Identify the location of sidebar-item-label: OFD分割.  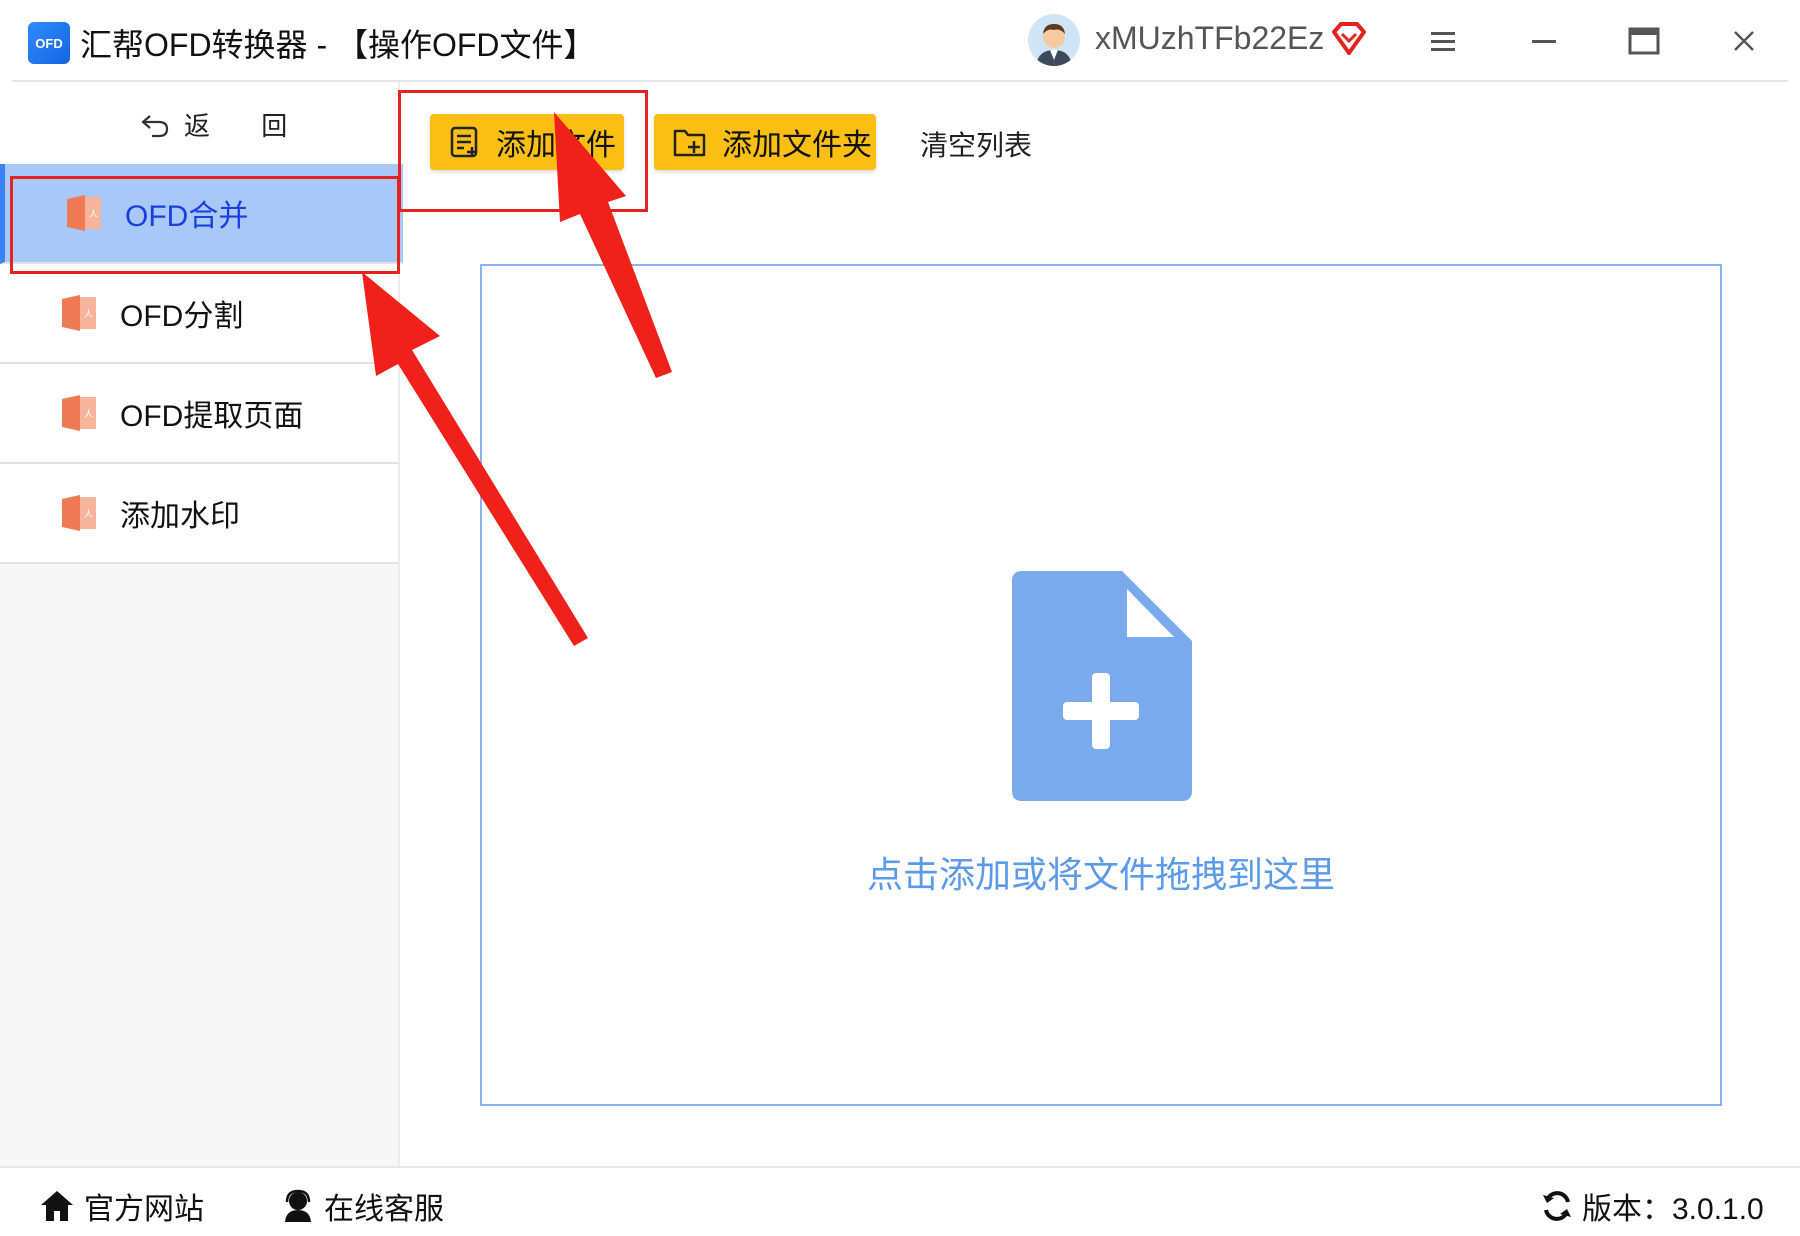
(182, 316).